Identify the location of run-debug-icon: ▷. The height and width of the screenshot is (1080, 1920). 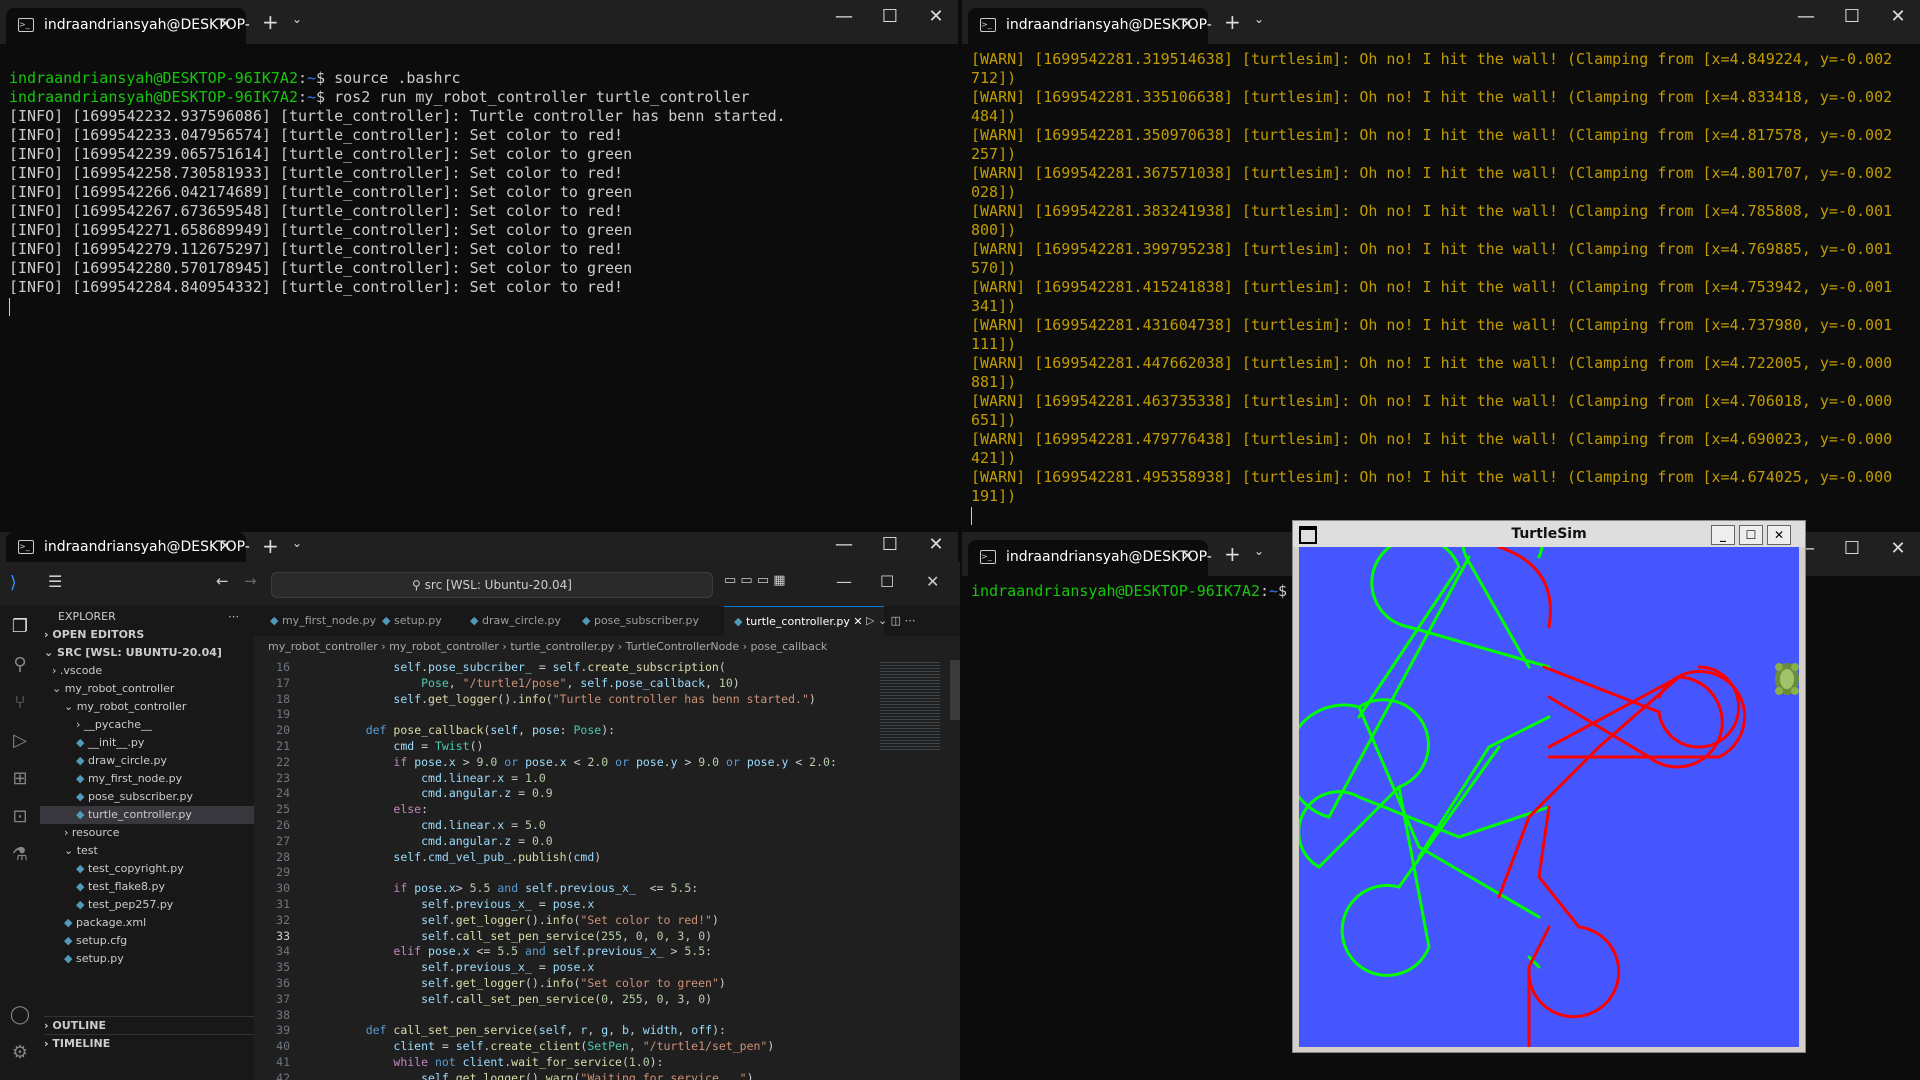
(20, 742).